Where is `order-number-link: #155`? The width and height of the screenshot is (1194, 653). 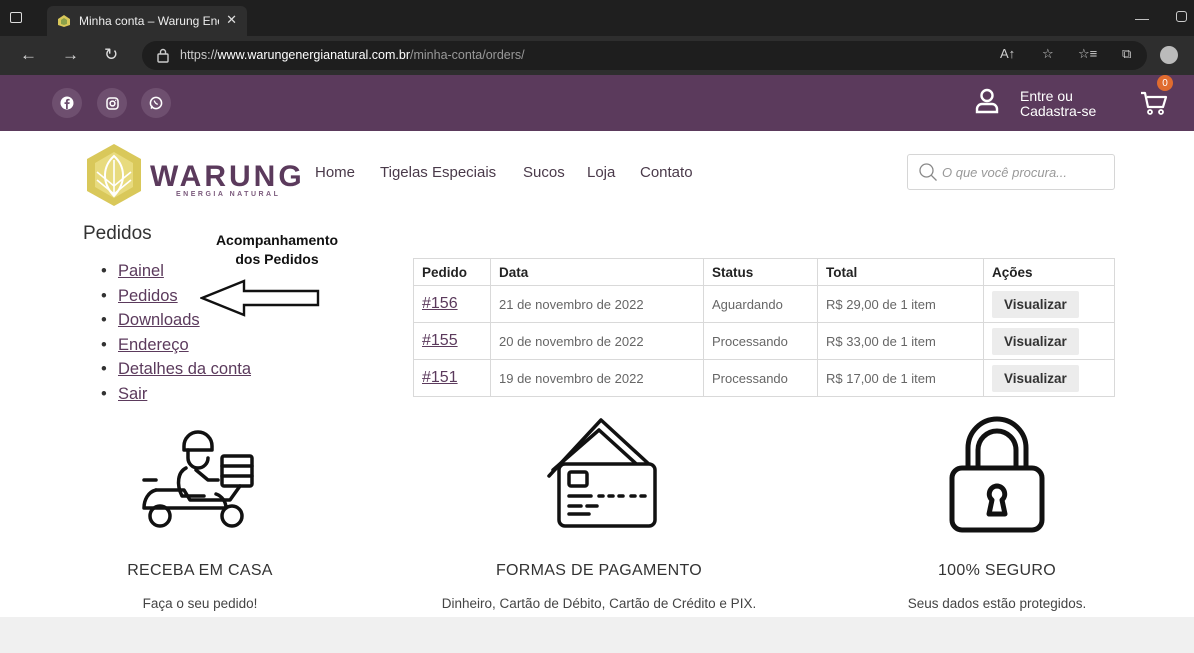
order-number-link: #155 is located at coordinates (440, 340).